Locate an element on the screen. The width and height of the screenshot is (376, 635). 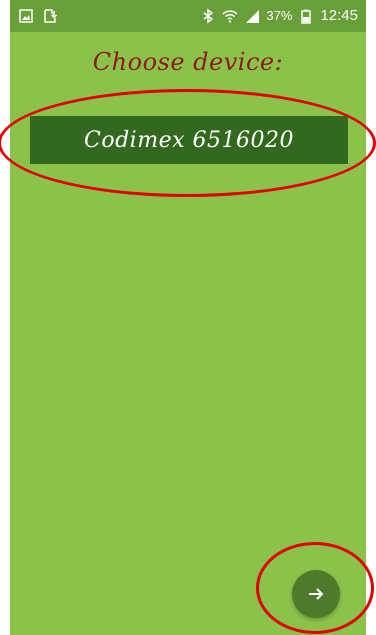
battery-percent: 37% is located at coordinates (279, 15).